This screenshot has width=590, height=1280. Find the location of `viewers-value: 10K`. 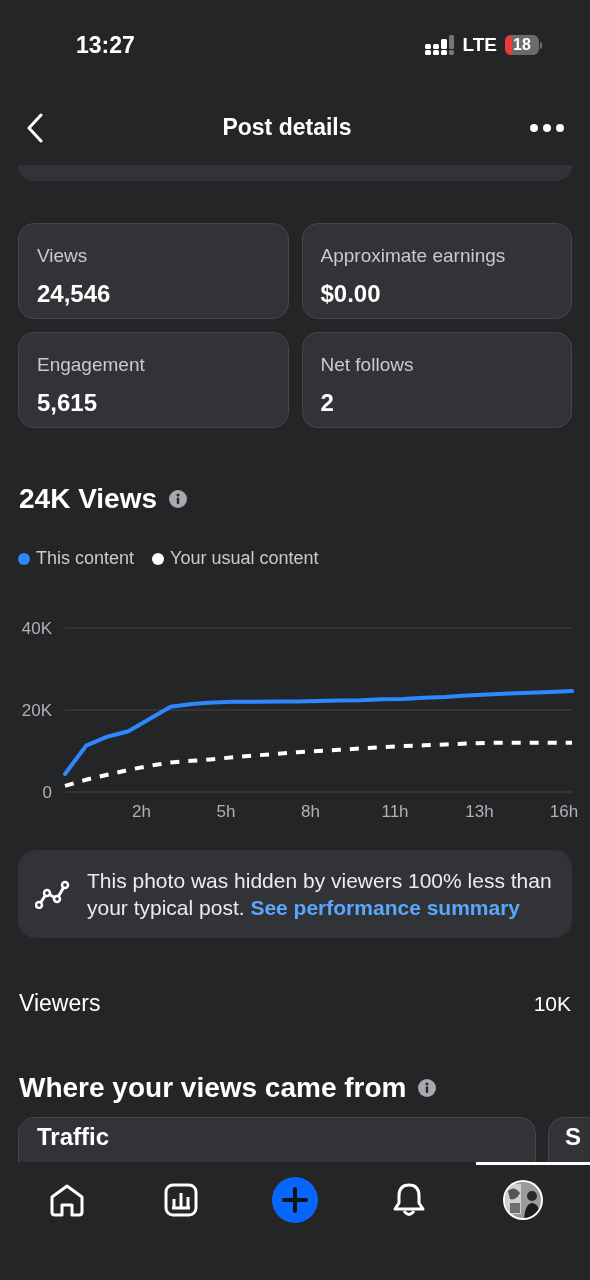

viewers-value: 10K is located at coordinates (552, 1003).